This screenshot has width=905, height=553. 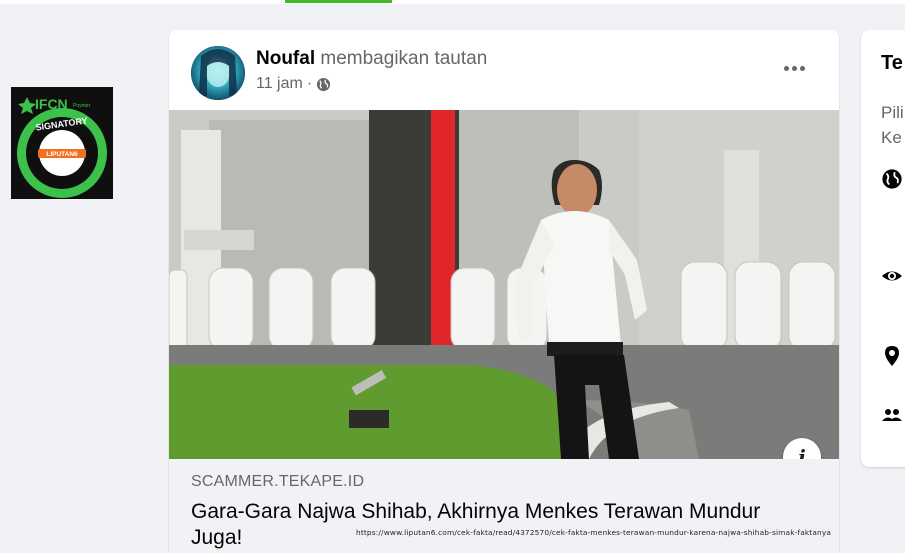 I want to click on avatar-image, so click(x=218, y=73).